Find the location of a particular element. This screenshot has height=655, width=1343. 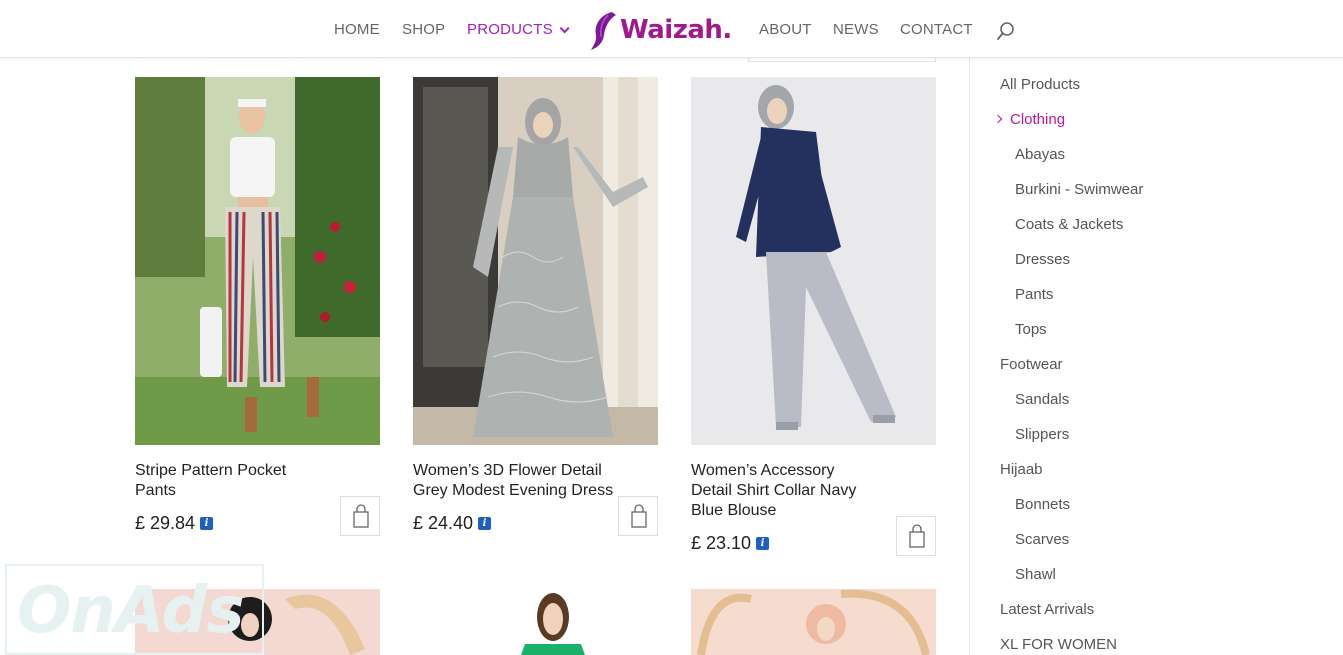

product-title-line: Blue Blouse is located at coordinates (734, 510).